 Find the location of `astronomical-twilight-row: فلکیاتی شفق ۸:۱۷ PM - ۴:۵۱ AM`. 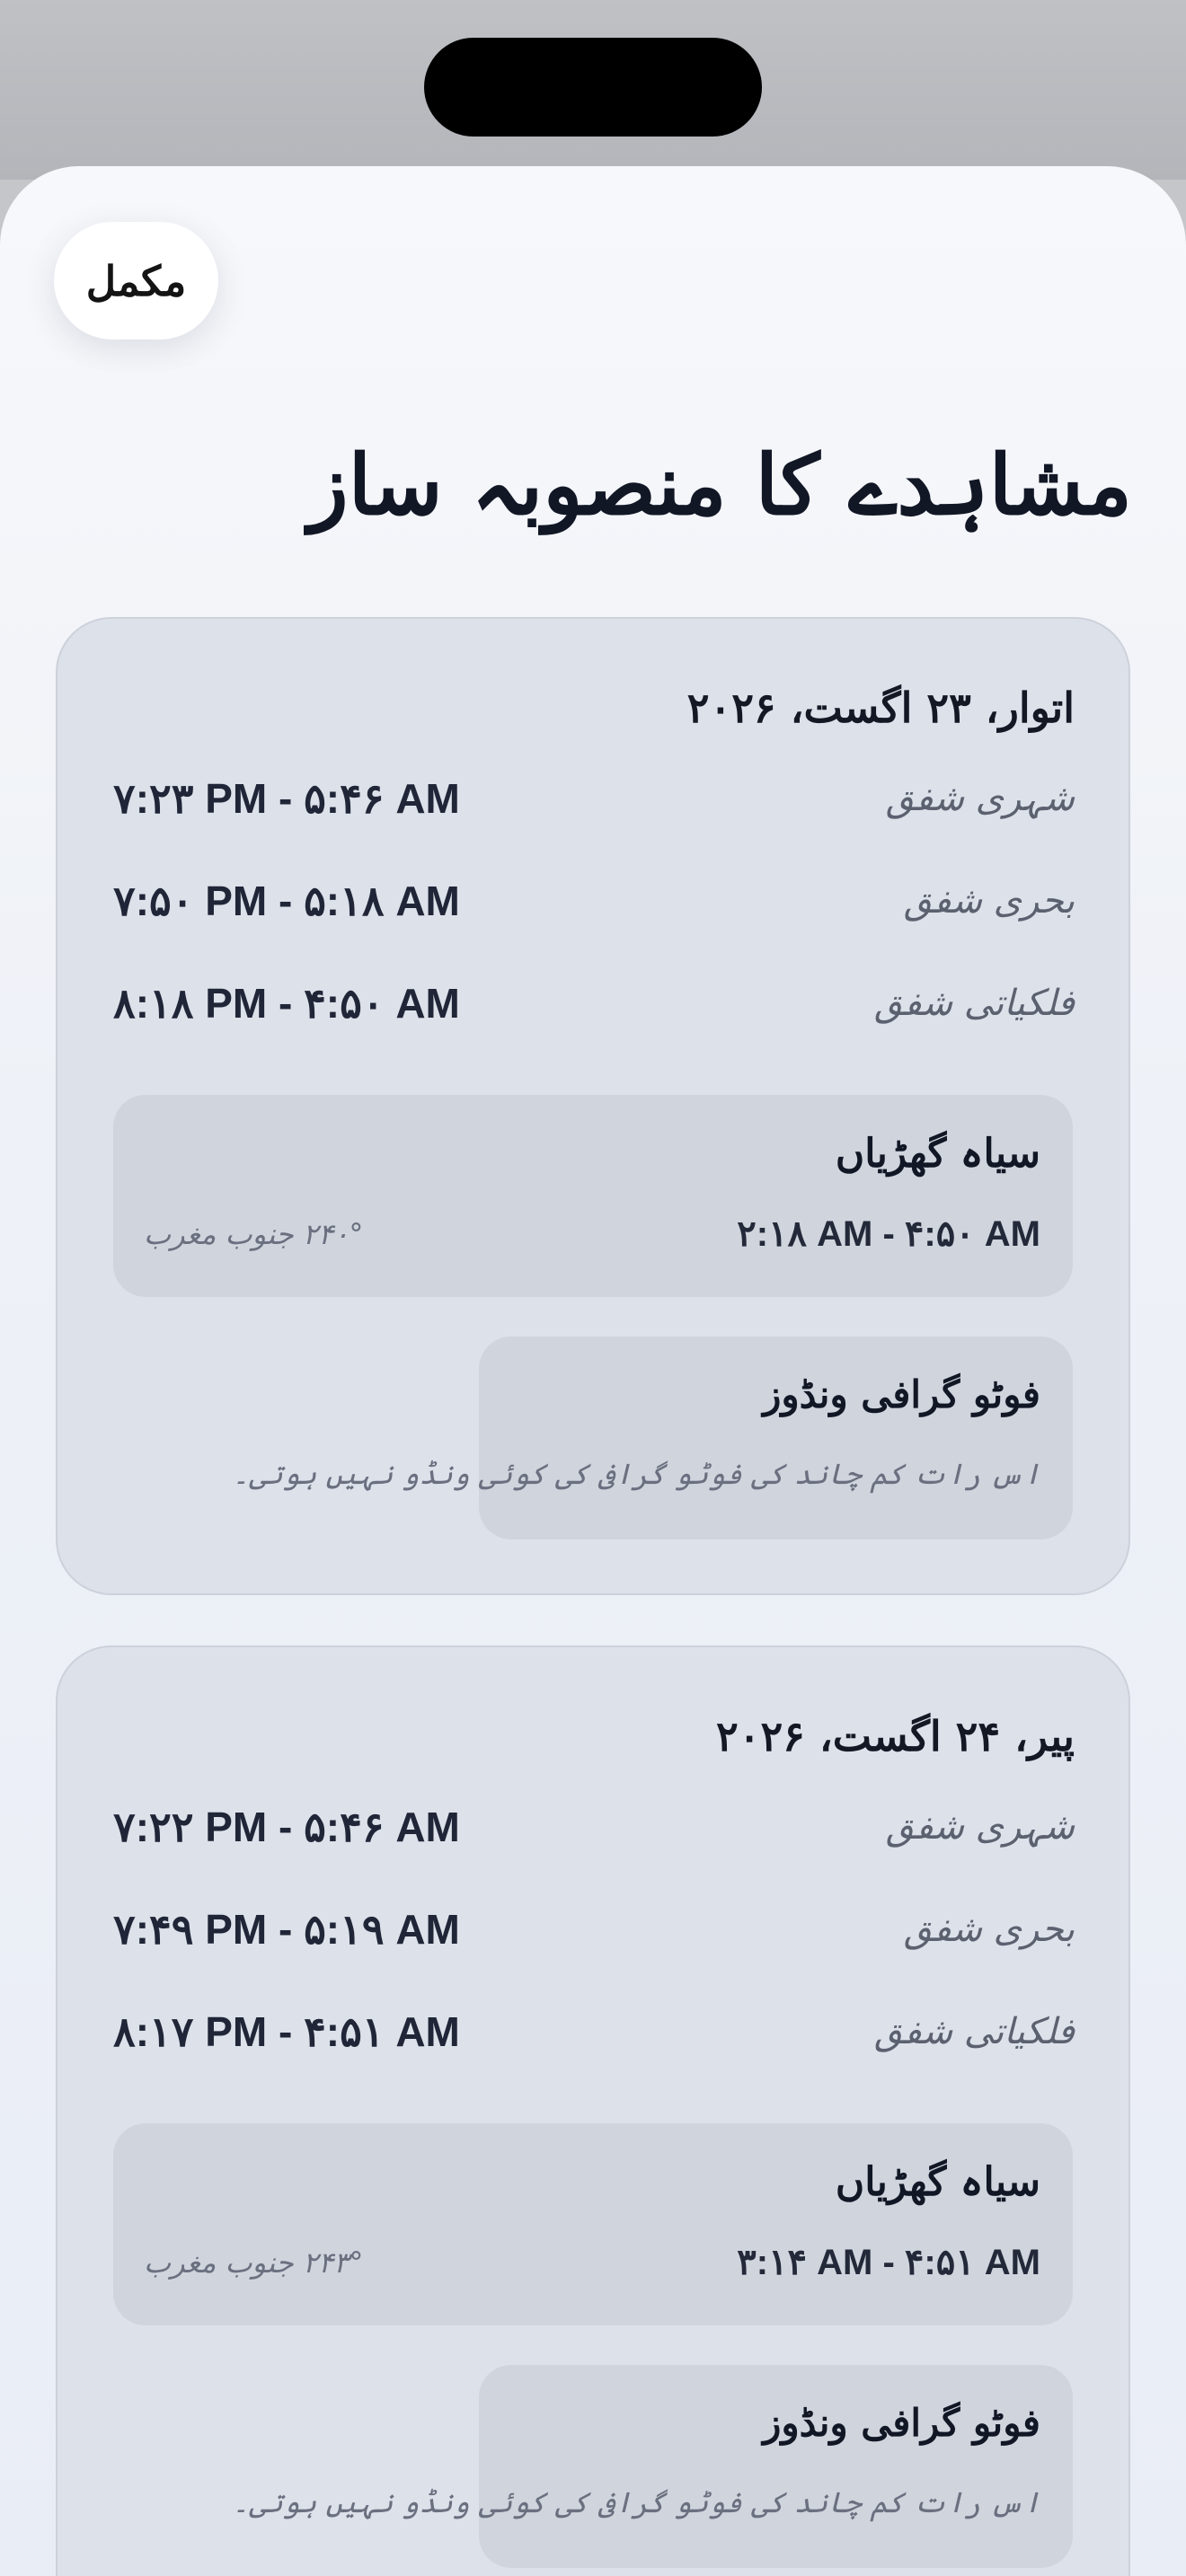

astronomical-twilight-row: فلکیاتی شفق ۸:۱۷ PM - ۴:۵۱ AM is located at coordinates (593, 2032).